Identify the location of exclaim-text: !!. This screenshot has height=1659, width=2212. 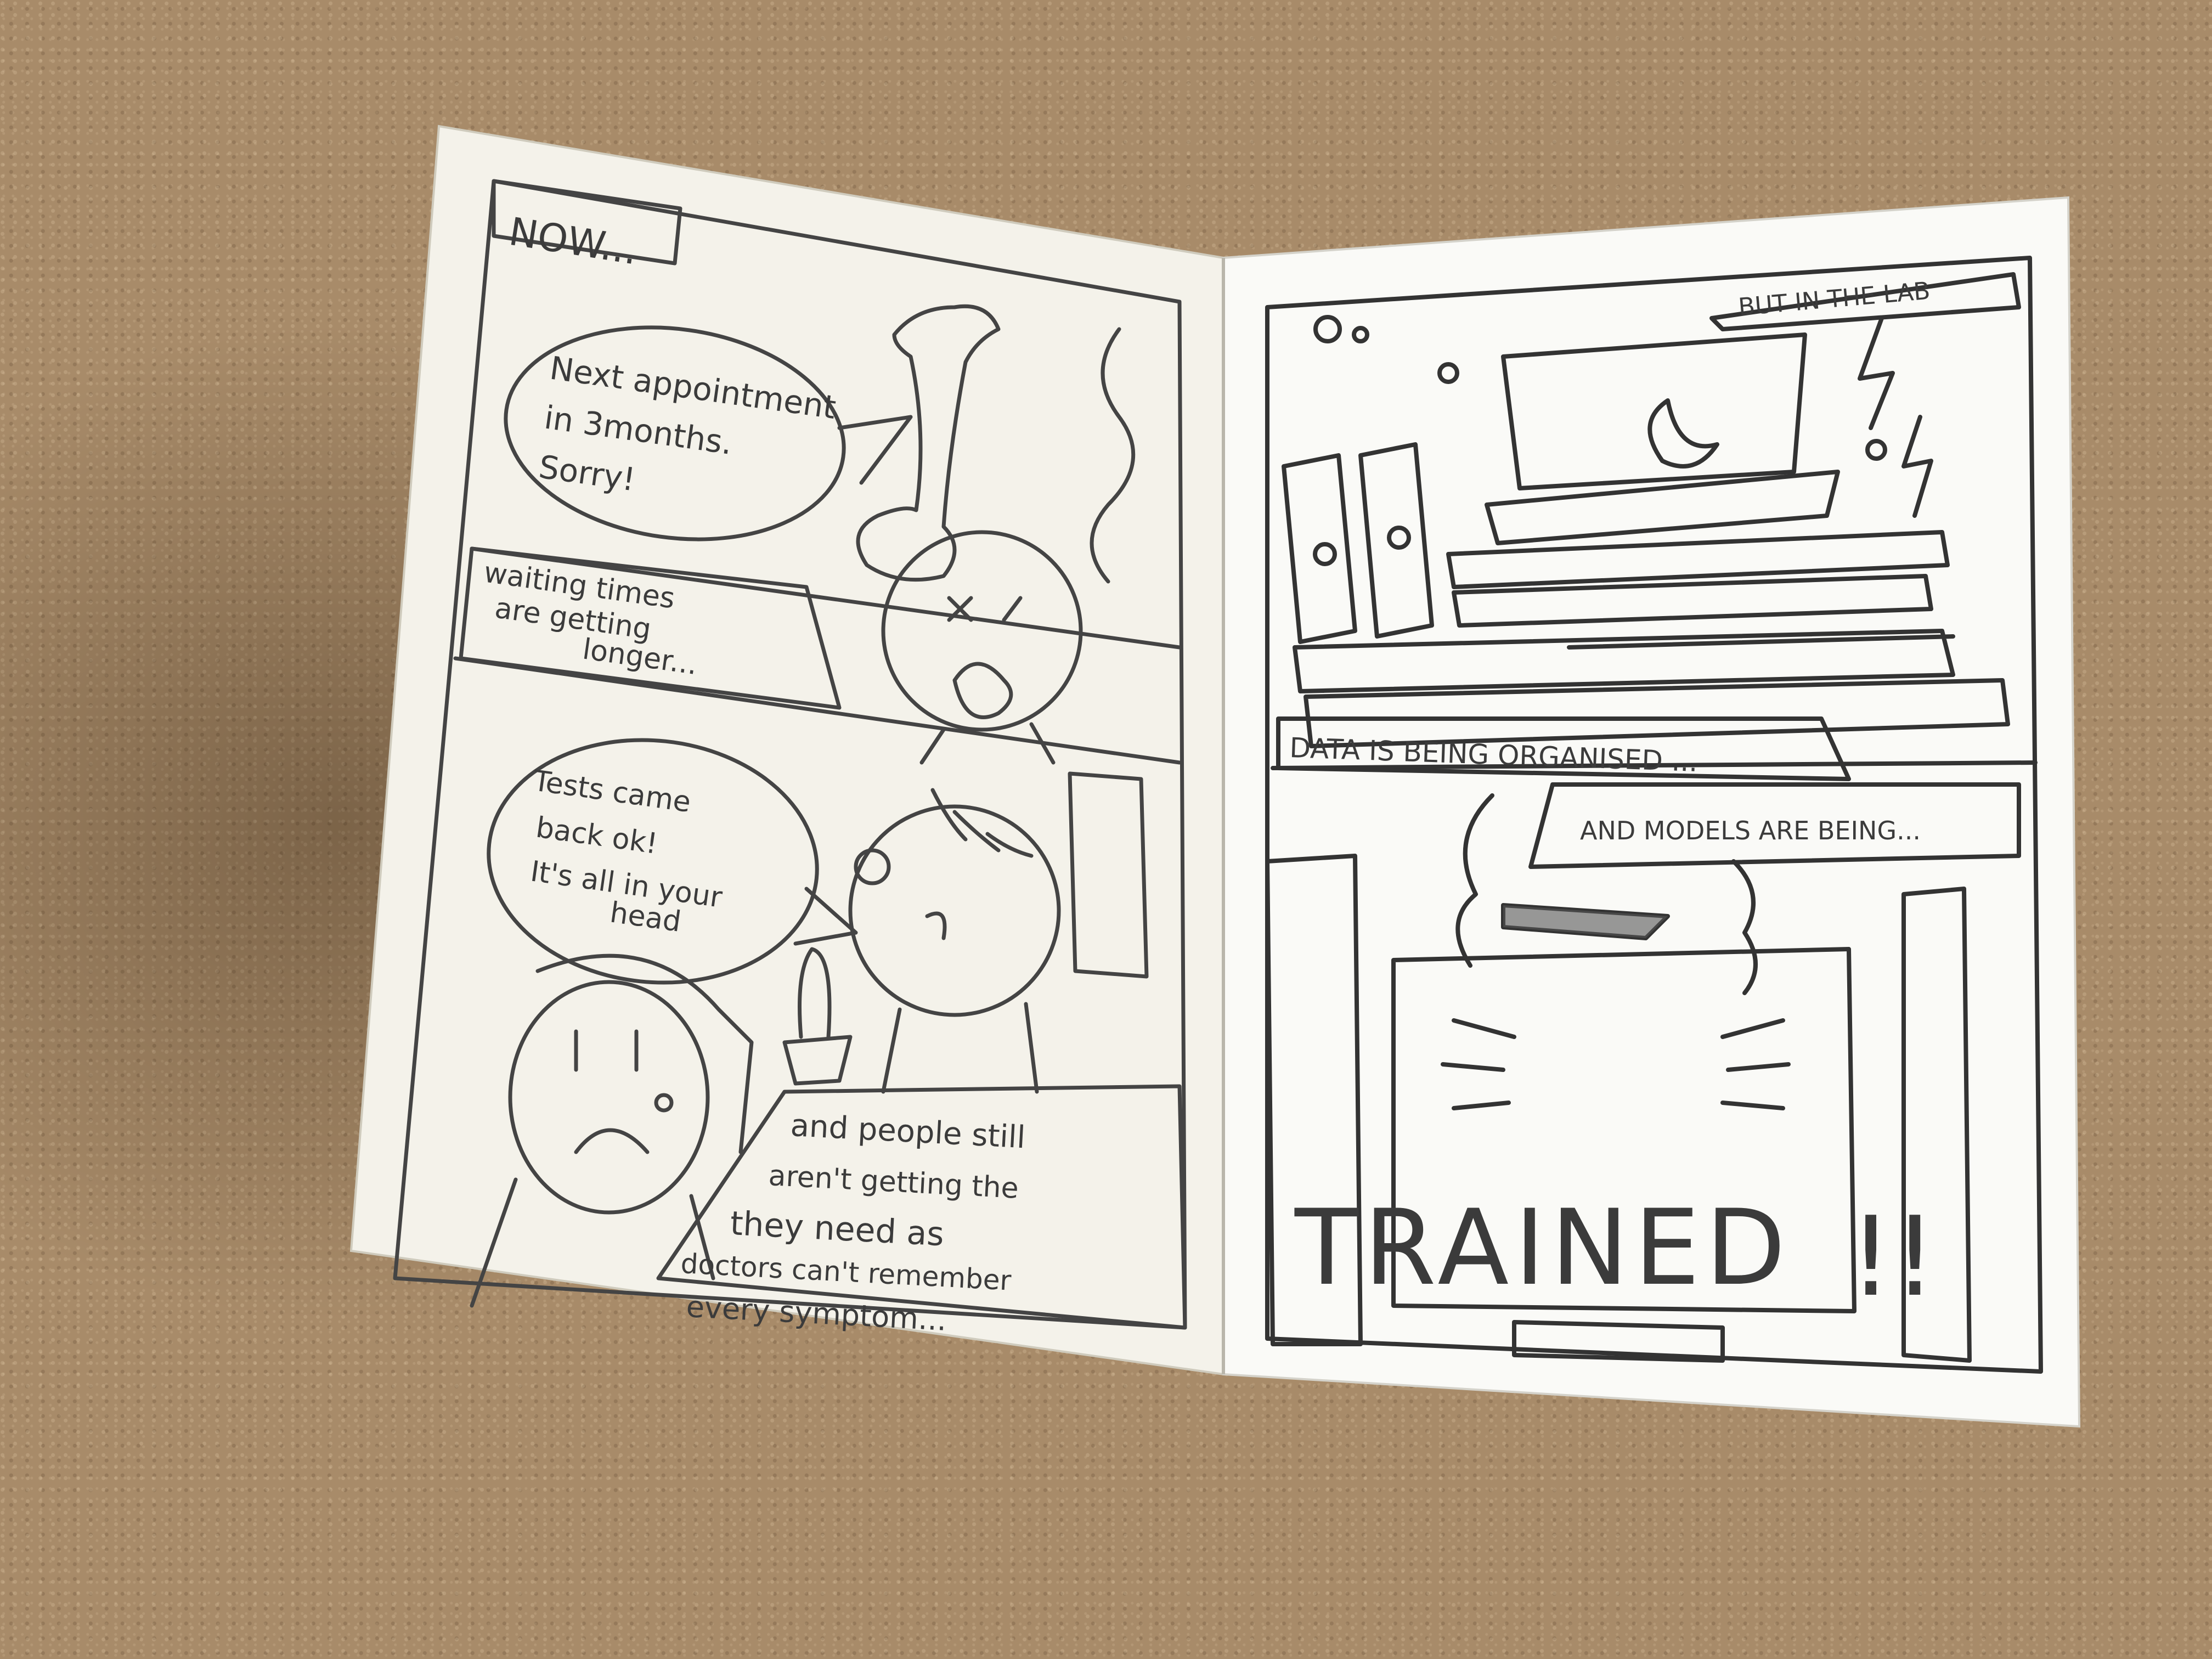
(1893, 1257).